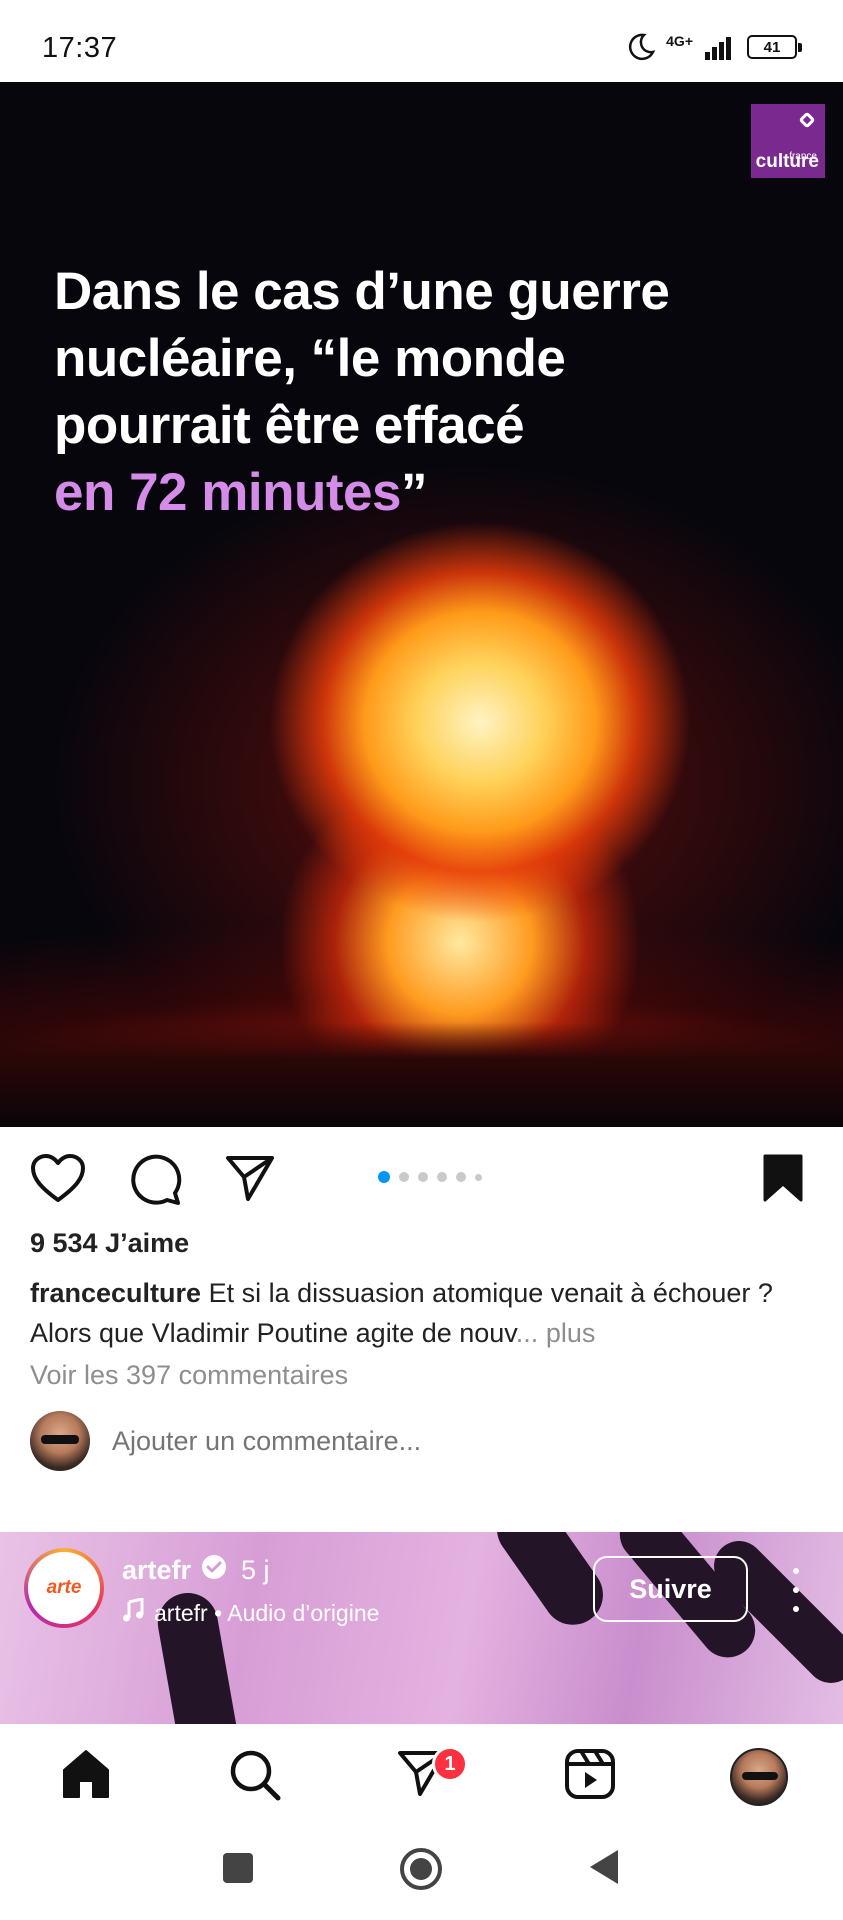  What do you see at coordinates (450, 1764) in the screenshot?
I see `messages-badge: 1` at bounding box center [450, 1764].